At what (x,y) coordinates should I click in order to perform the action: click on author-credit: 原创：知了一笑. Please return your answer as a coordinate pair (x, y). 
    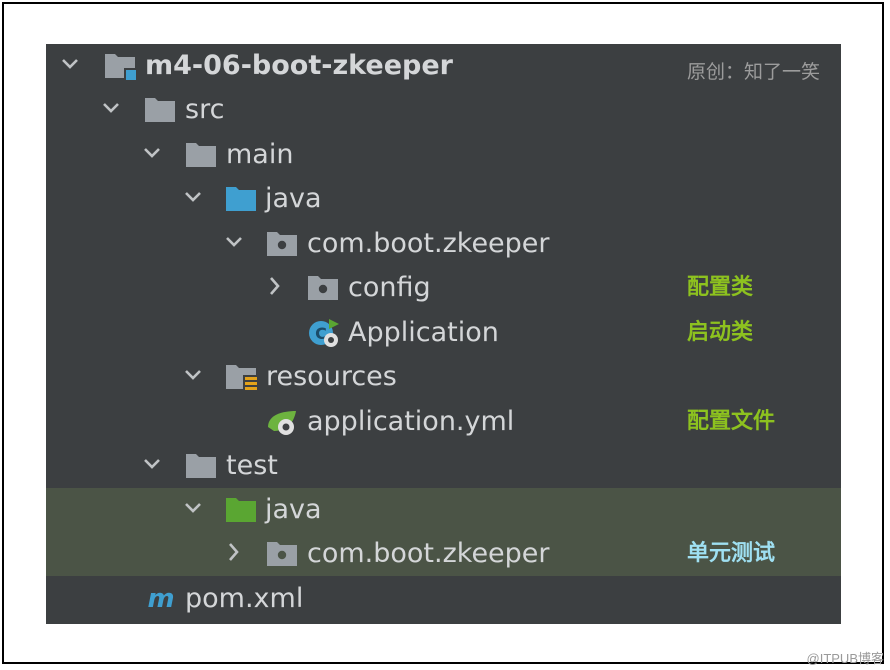
    Looking at the image, I should click on (754, 72).